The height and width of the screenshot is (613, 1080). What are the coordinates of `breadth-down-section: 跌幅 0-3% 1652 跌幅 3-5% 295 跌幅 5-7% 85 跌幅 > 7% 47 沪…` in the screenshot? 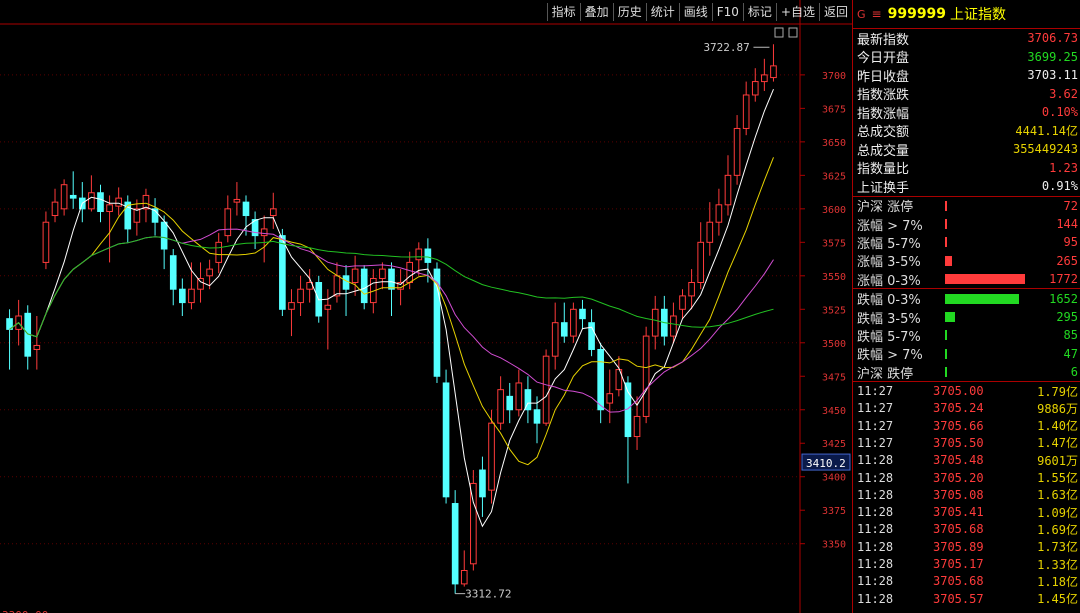 It's located at (966, 336).